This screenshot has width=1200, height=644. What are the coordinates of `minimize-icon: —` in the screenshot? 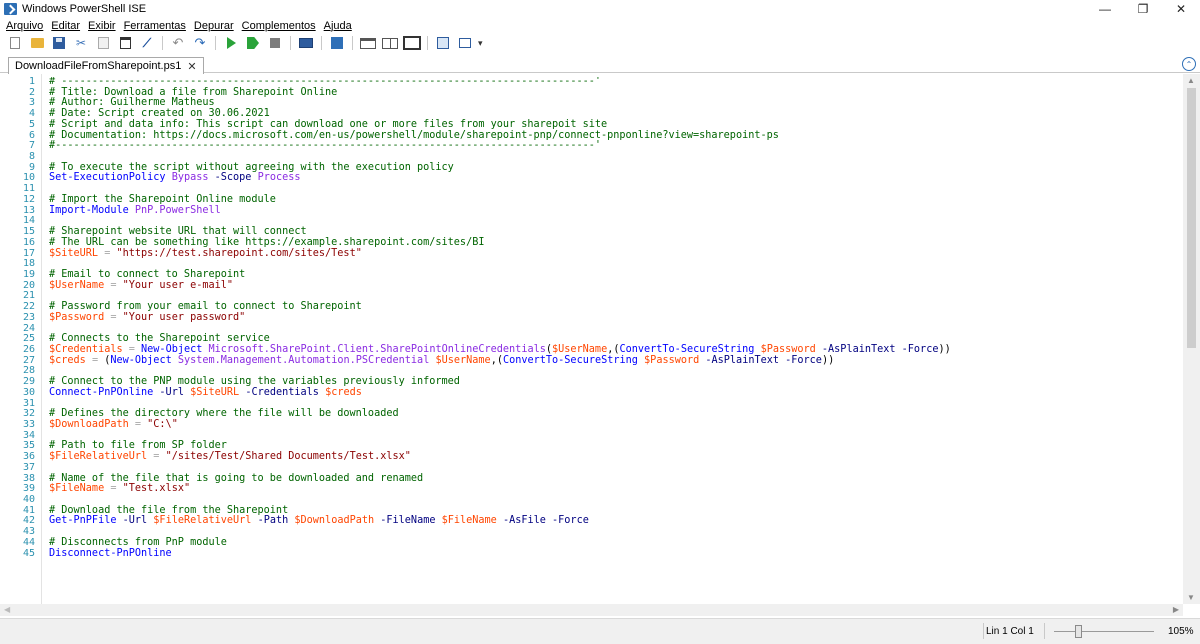 It's located at (1105, 9).